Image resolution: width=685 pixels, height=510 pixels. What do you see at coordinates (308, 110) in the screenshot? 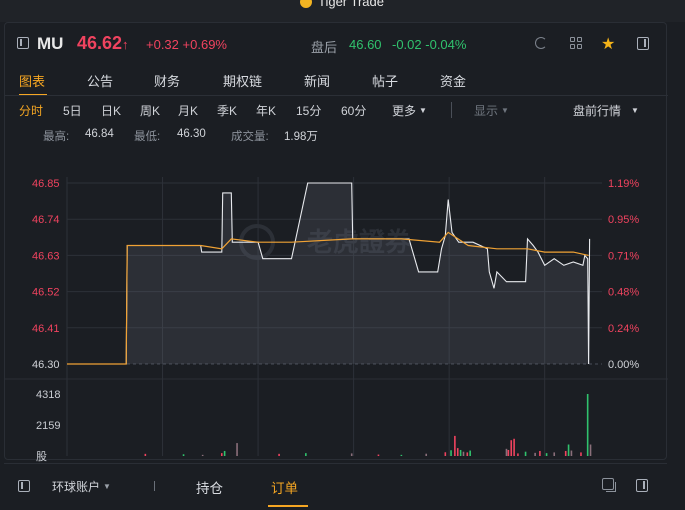
I see `period-15min: 15分` at bounding box center [308, 110].